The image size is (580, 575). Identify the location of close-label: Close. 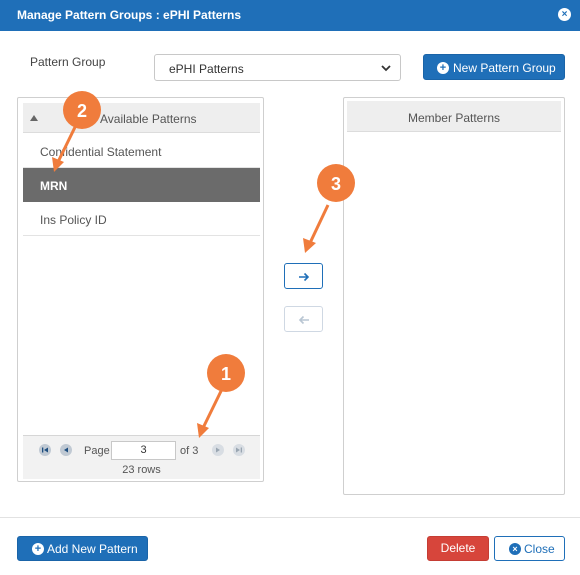
(539, 549).